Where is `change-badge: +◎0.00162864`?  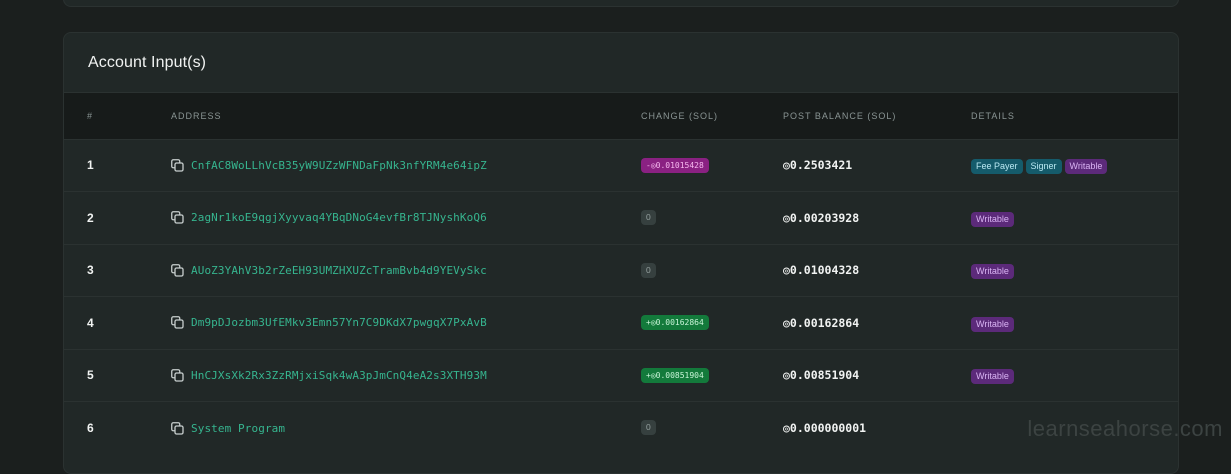
change-badge: +◎0.00162864 is located at coordinates (675, 323).